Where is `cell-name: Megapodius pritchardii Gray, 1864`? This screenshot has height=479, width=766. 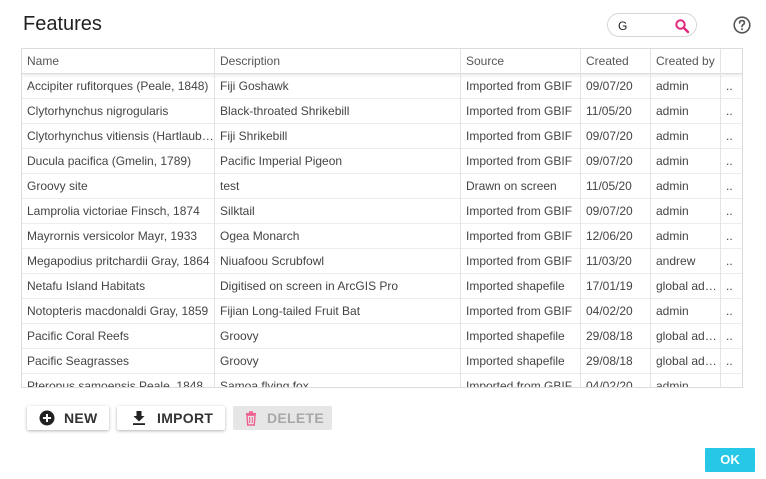 cell-name: Megapodius pritchardii Gray, 1864 is located at coordinates (118, 261).